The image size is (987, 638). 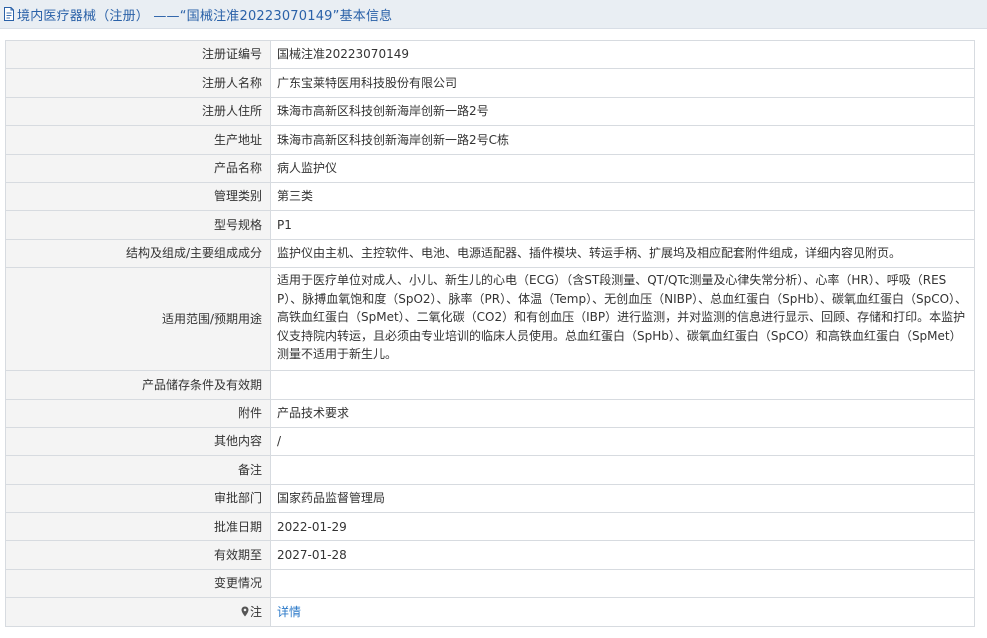 I want to click on row-value-remarks, so click(x=622, y=470).